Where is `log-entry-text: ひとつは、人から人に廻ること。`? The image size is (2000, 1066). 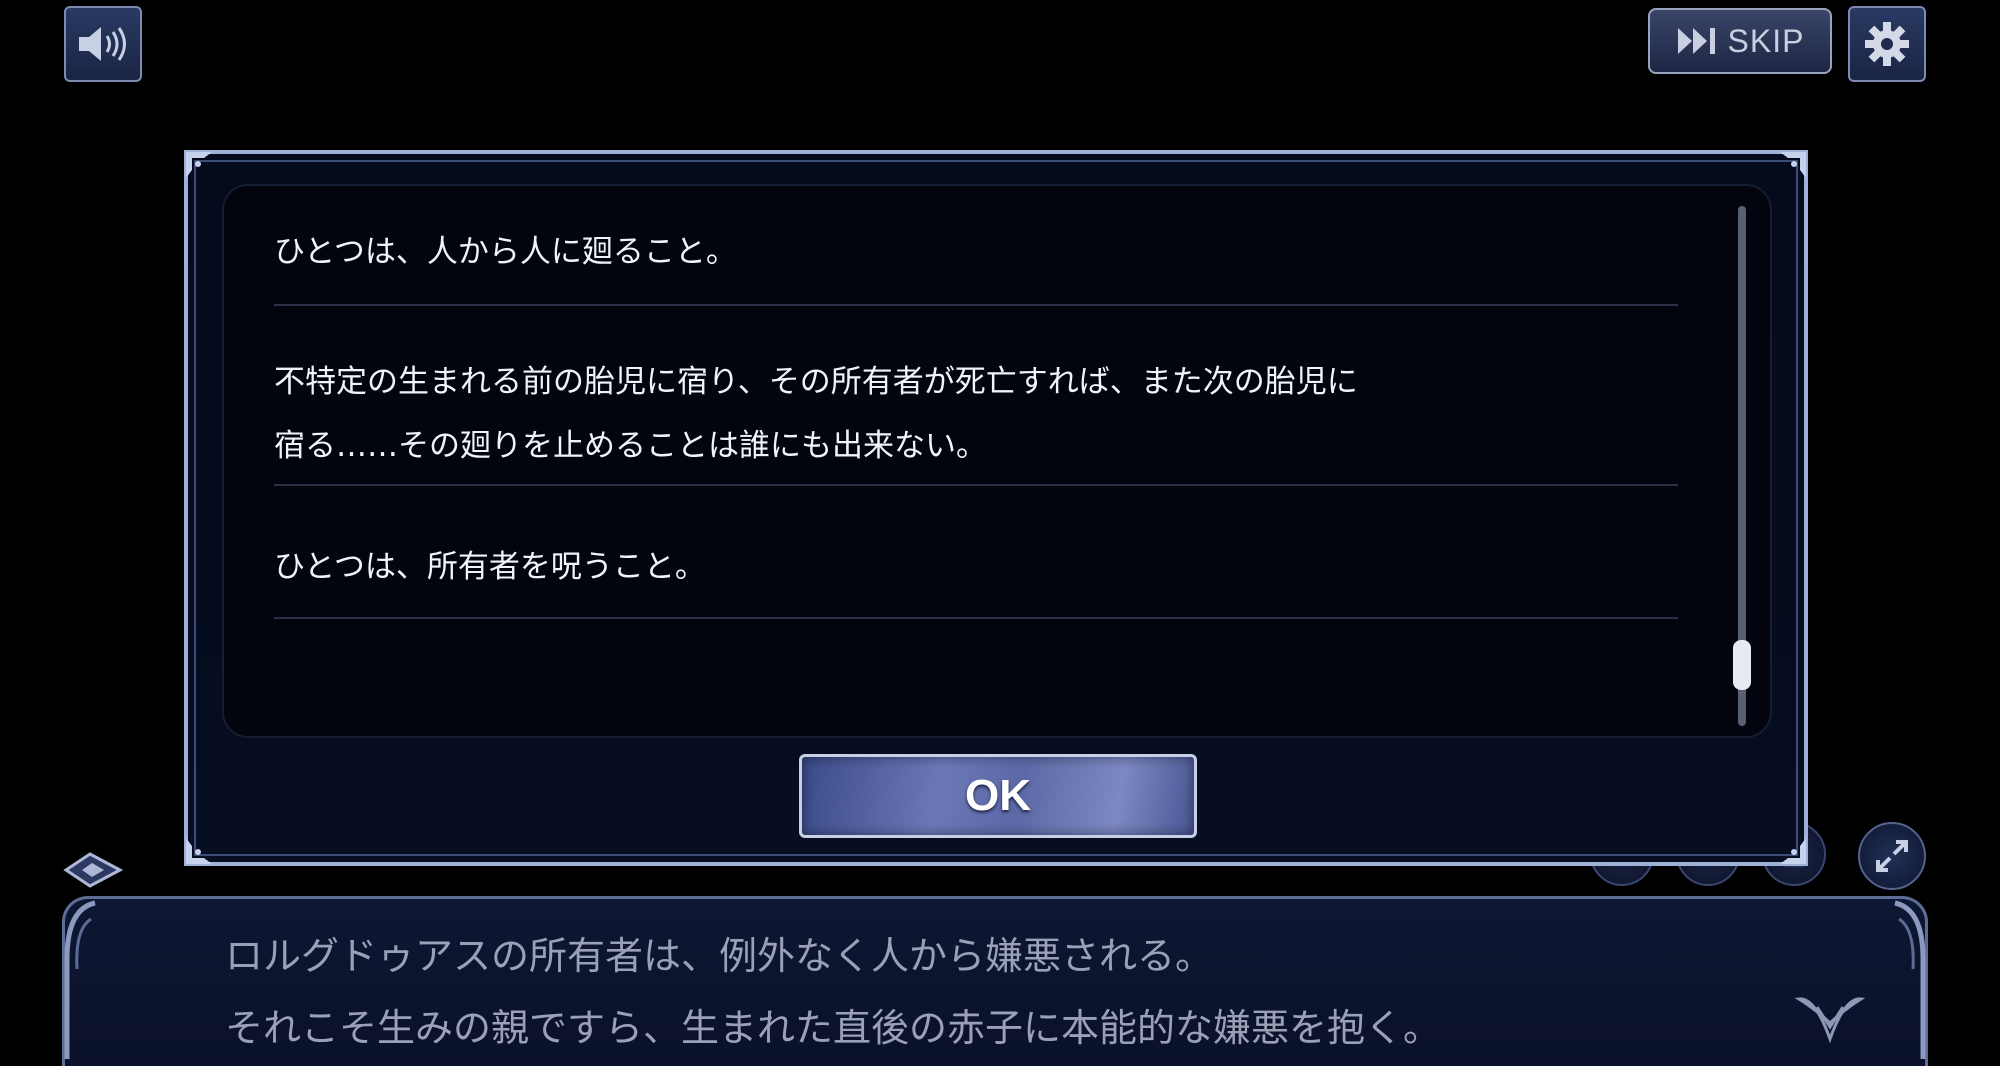 log-entry-text: ひとつは、人から人に廻ること。 is located at coordinates (505, 252).